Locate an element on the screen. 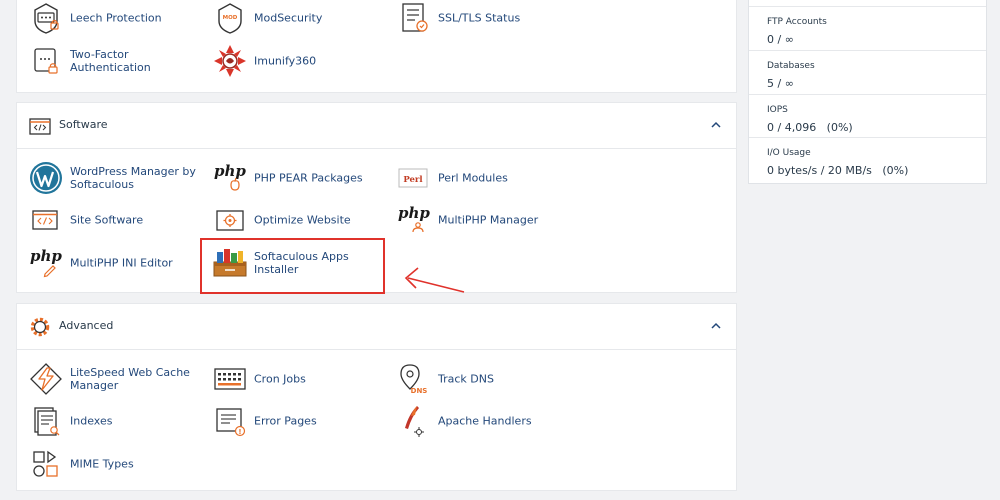  php-pear-icon: php is located at coordinates (230, 176).